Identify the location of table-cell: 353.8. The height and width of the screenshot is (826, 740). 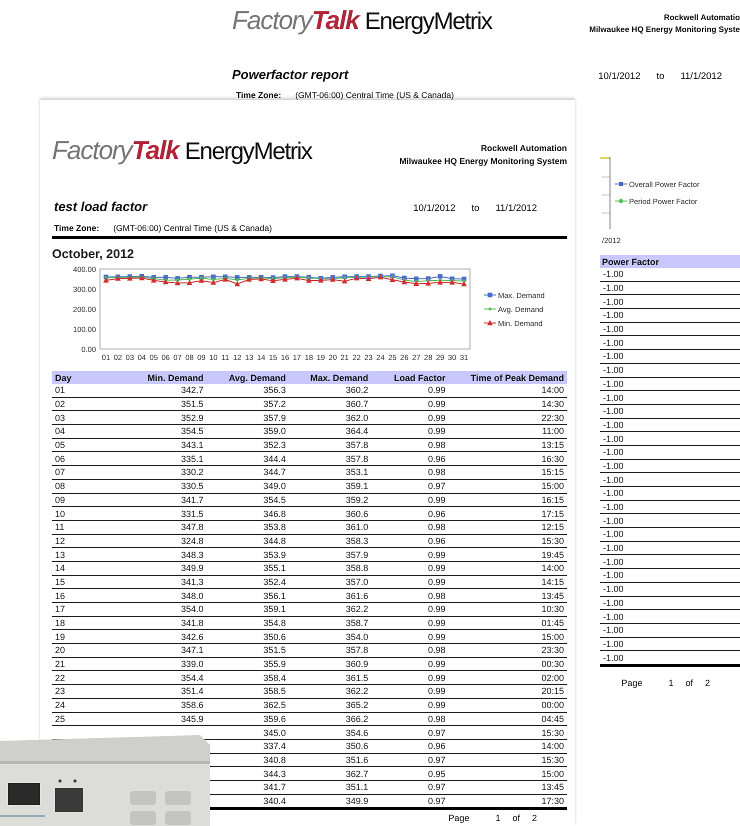
(247, 527).